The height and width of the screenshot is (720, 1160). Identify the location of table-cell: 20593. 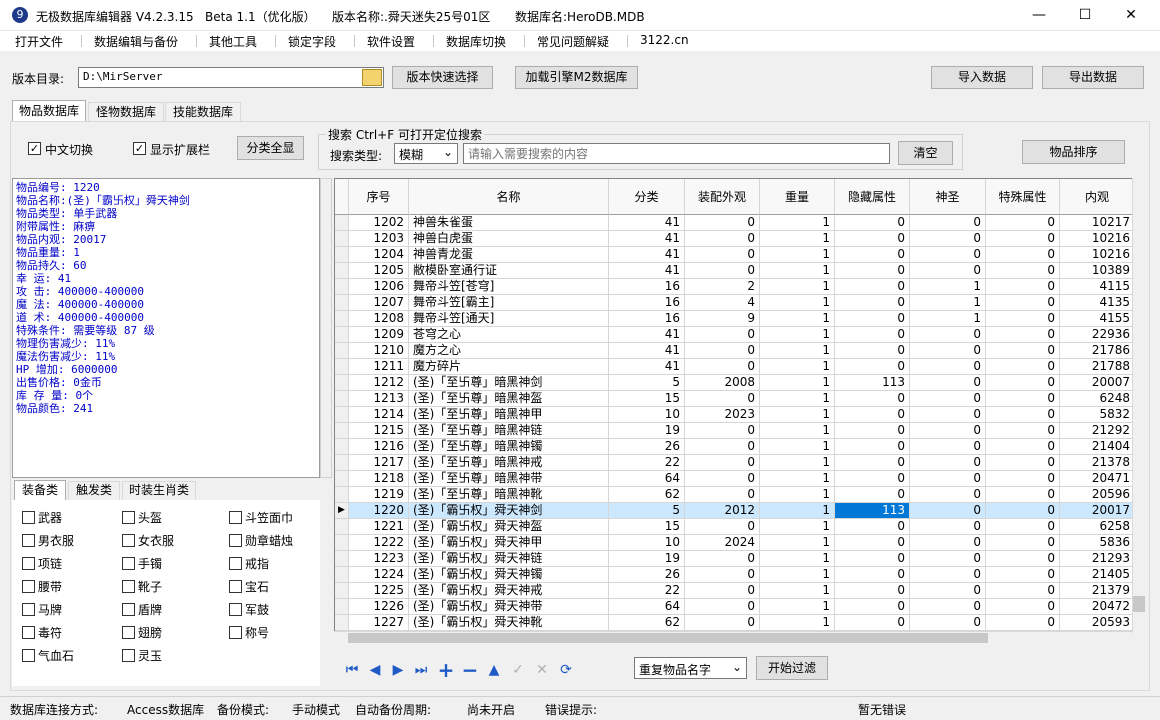
(1097, 623).